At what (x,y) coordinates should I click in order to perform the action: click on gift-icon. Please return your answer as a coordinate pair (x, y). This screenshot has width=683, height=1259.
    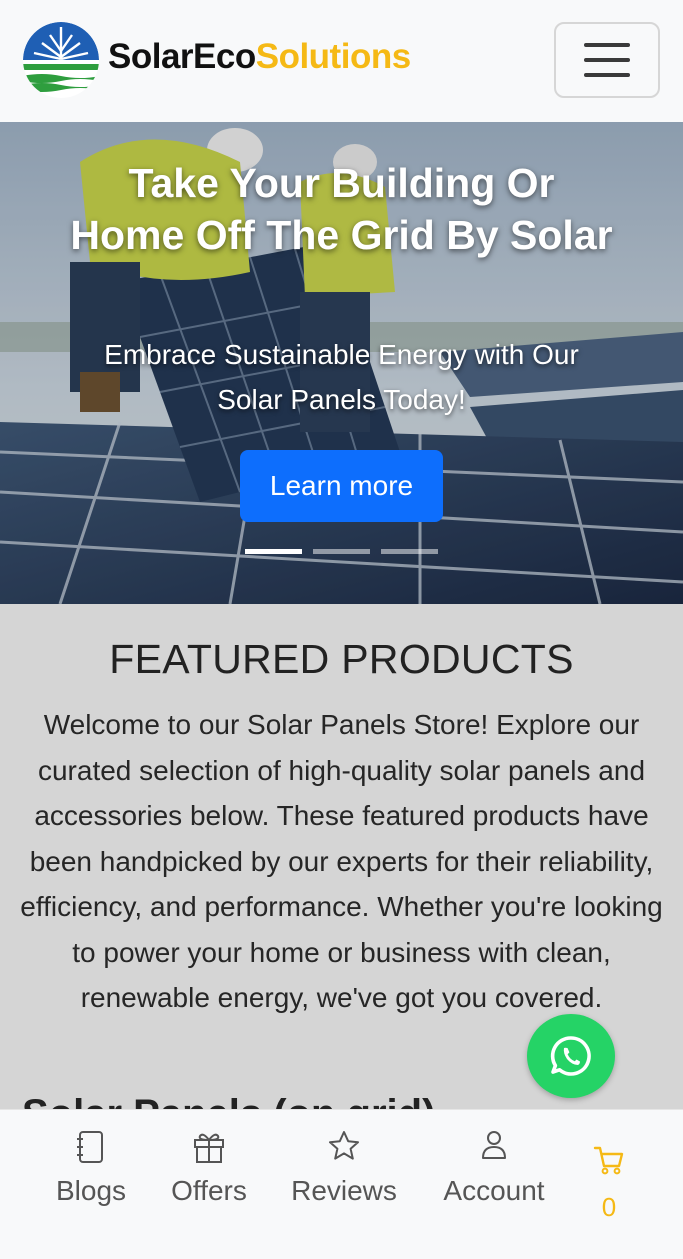
    Looking at the image, I should click on (209, 1148).